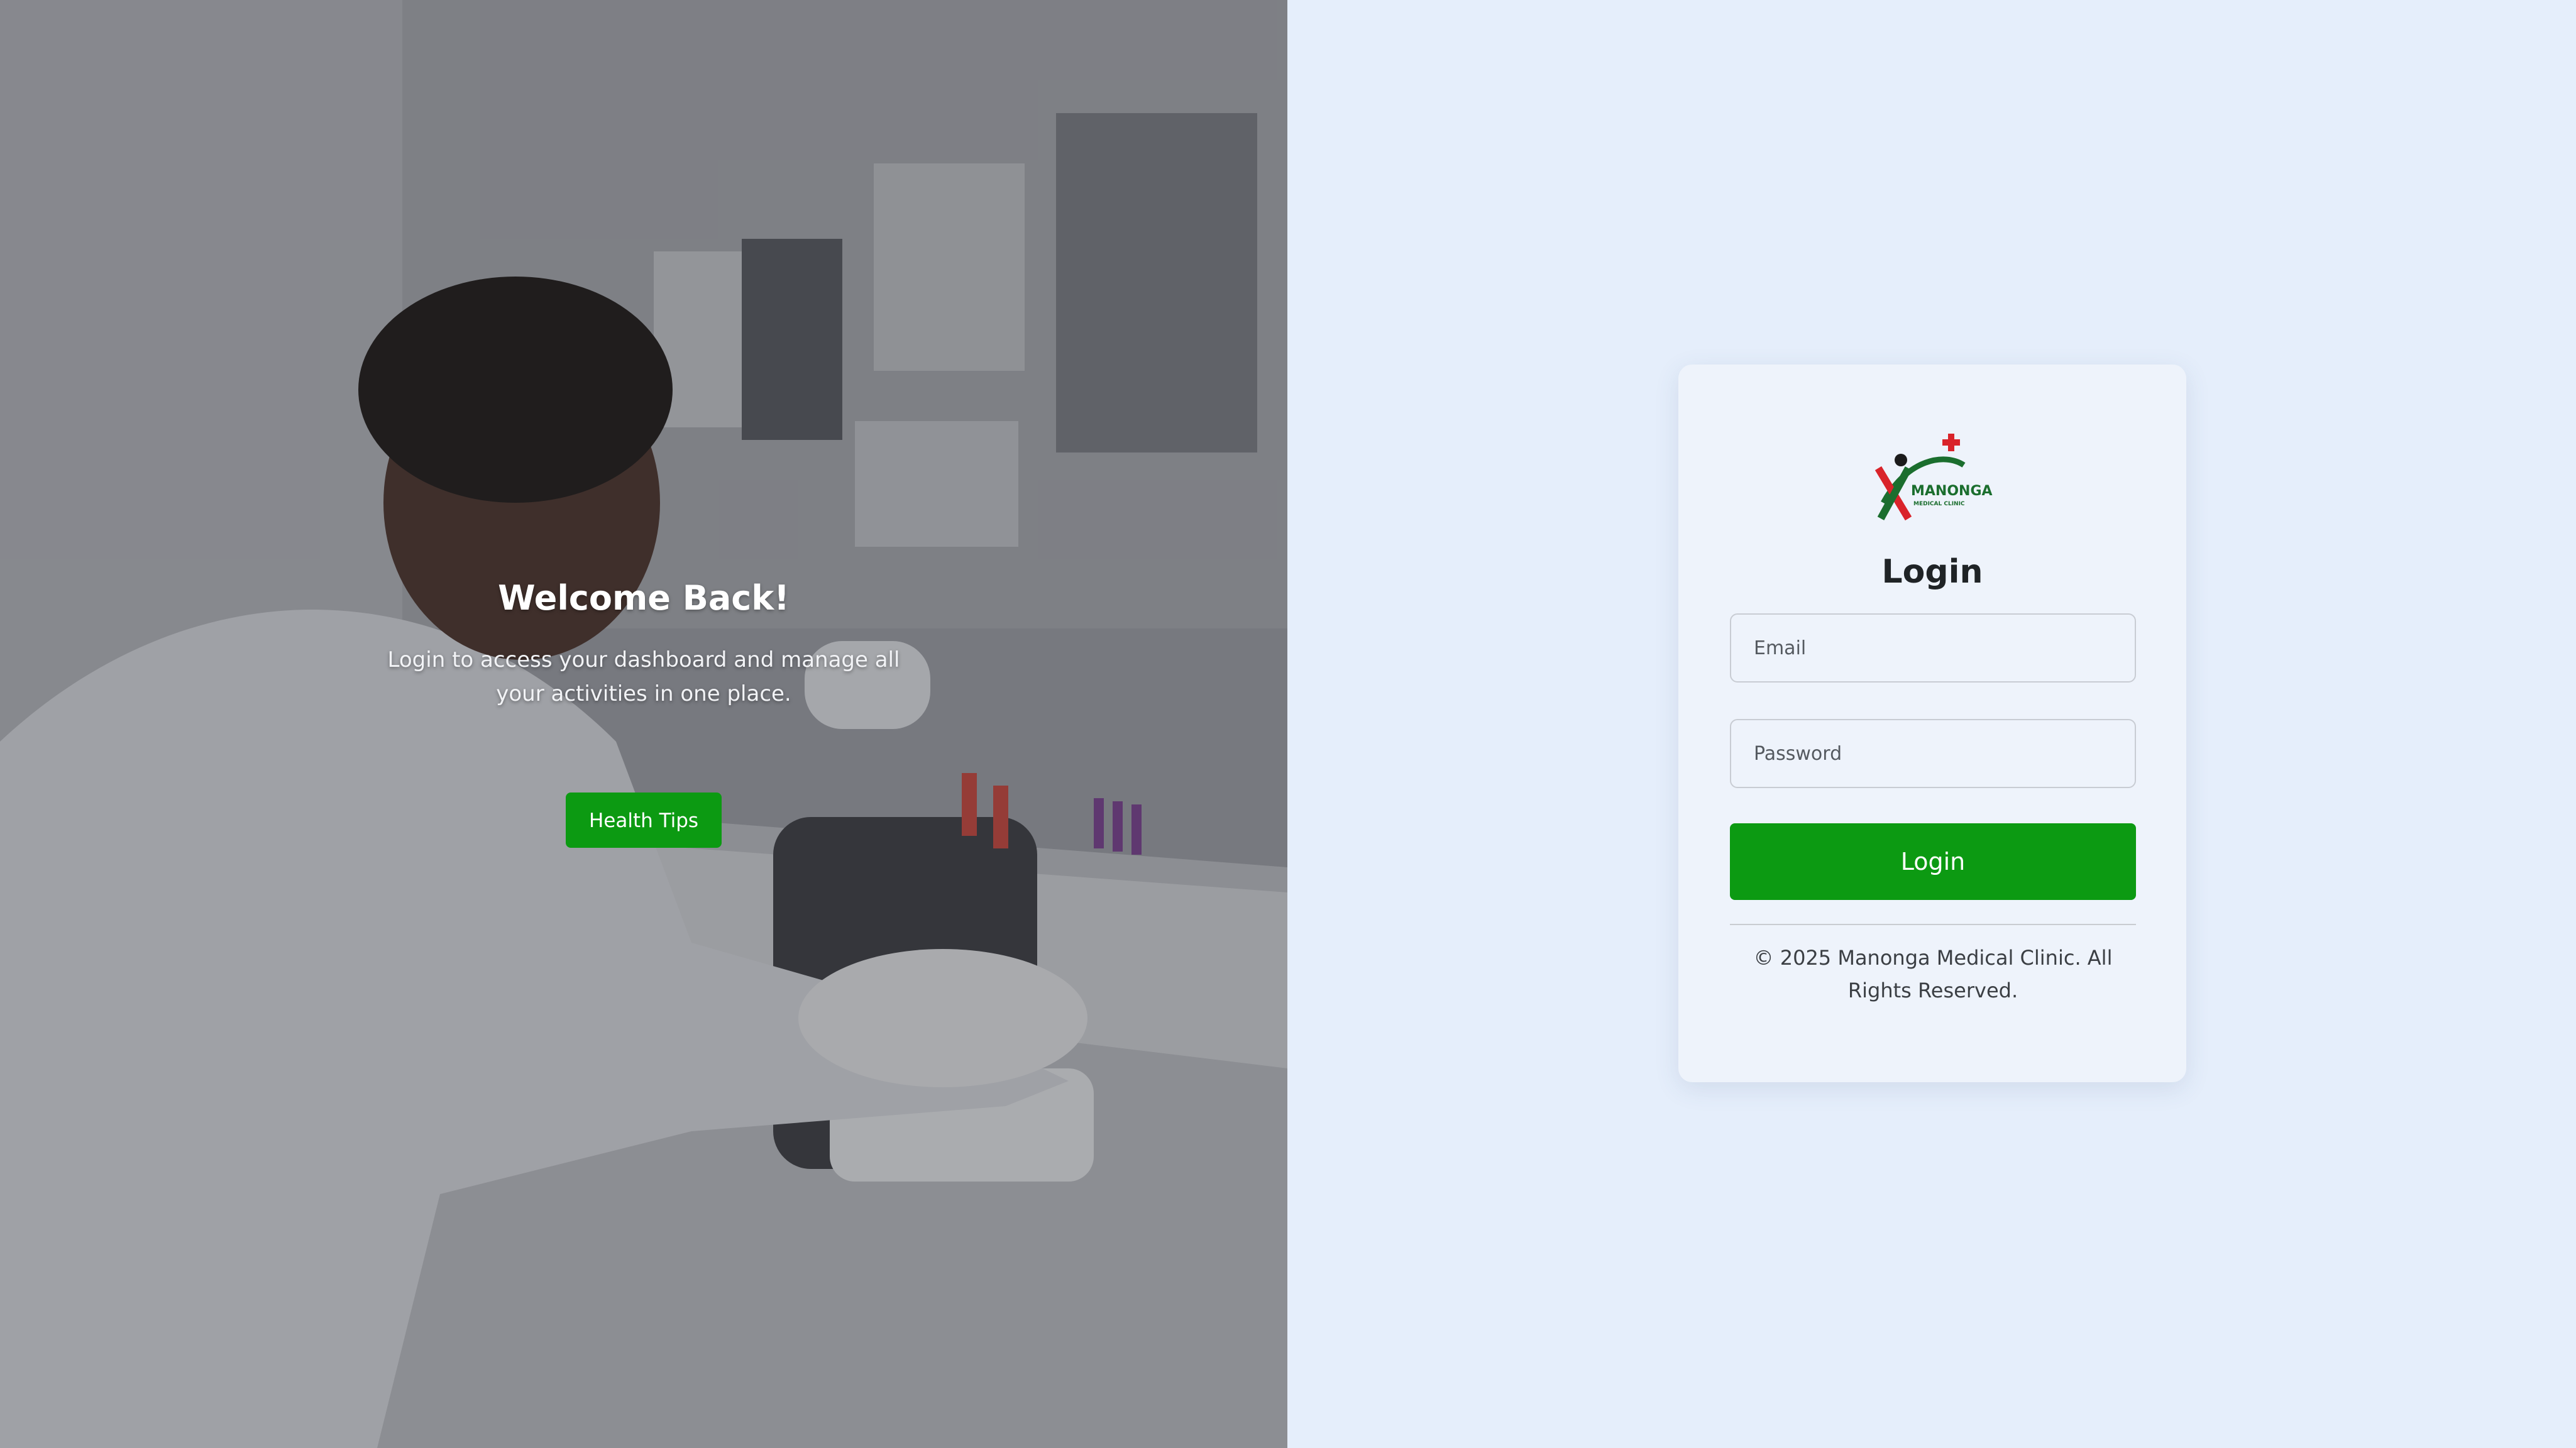 The height and width of the screenshot is (1448, 2576). I want to click on logo-brand-subtext: MEDICAL CLINIC, so click(1939, 504).